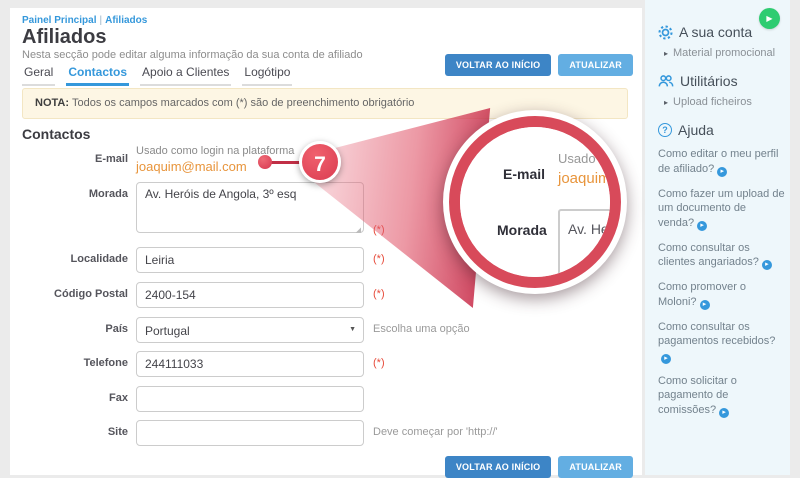 The image size is (800, 478). I want to click on site-input, so click(250, 433).